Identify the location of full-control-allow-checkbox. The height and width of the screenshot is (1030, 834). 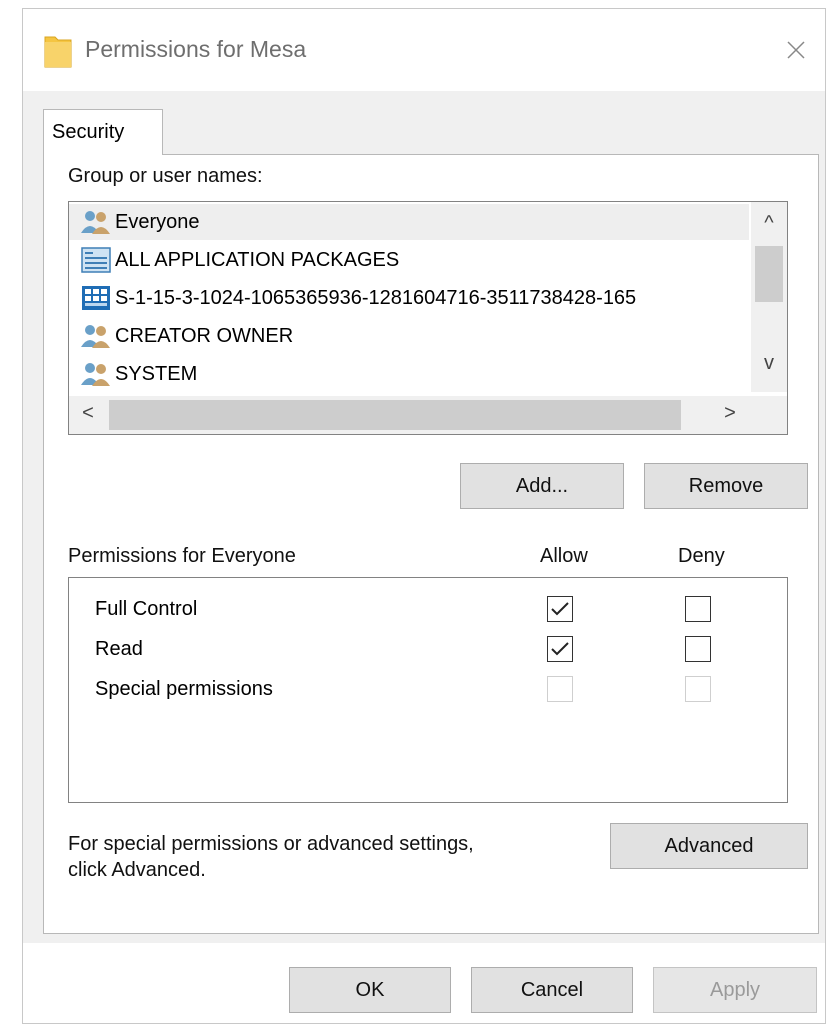
(560, 609).